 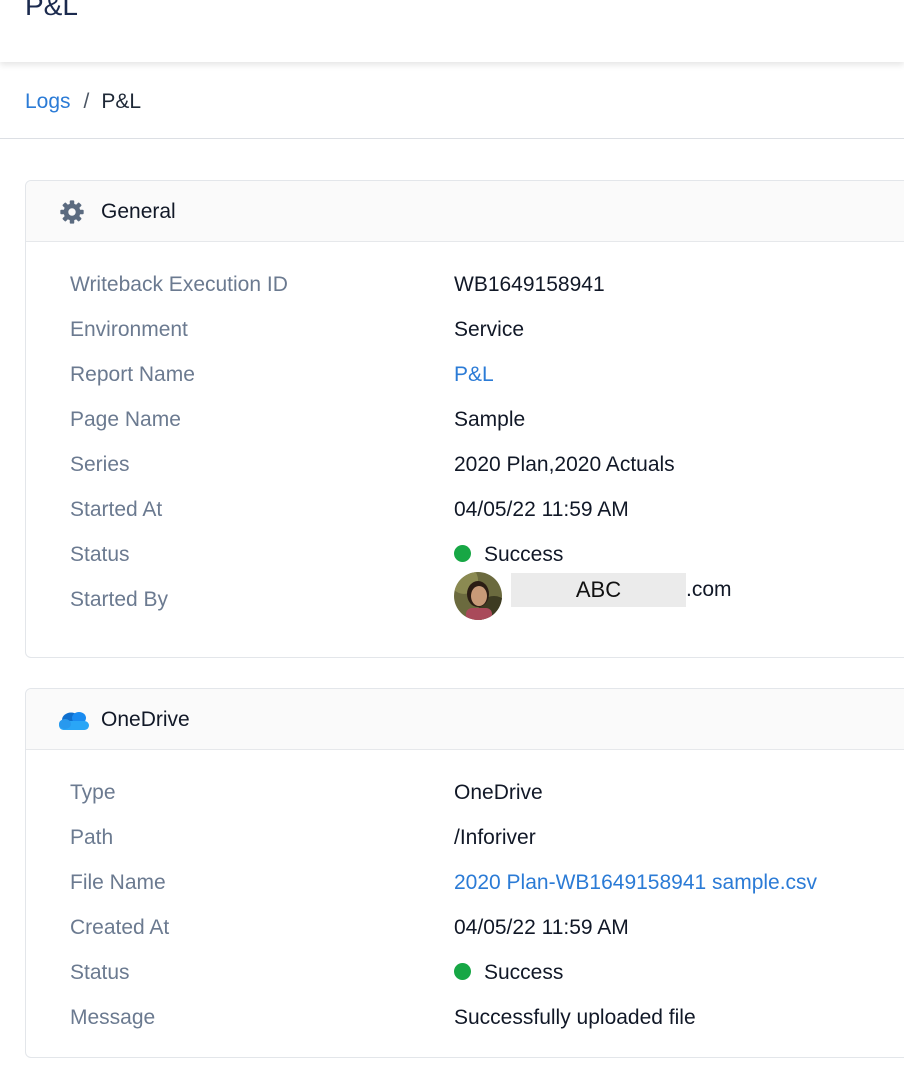 I want to click on detail-row-status: Status Success, so click(x=465, y=982).